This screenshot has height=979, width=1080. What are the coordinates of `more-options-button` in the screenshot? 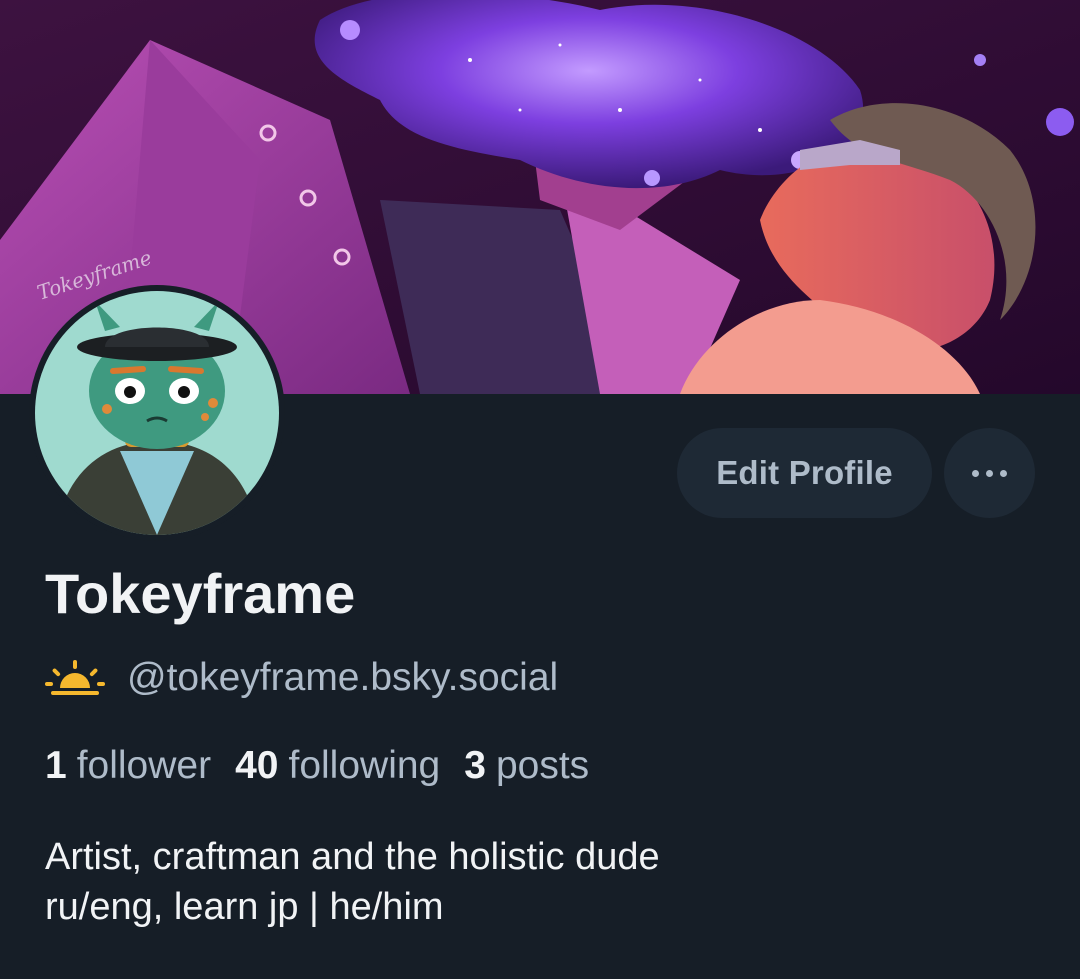 It's located at (989, 473).